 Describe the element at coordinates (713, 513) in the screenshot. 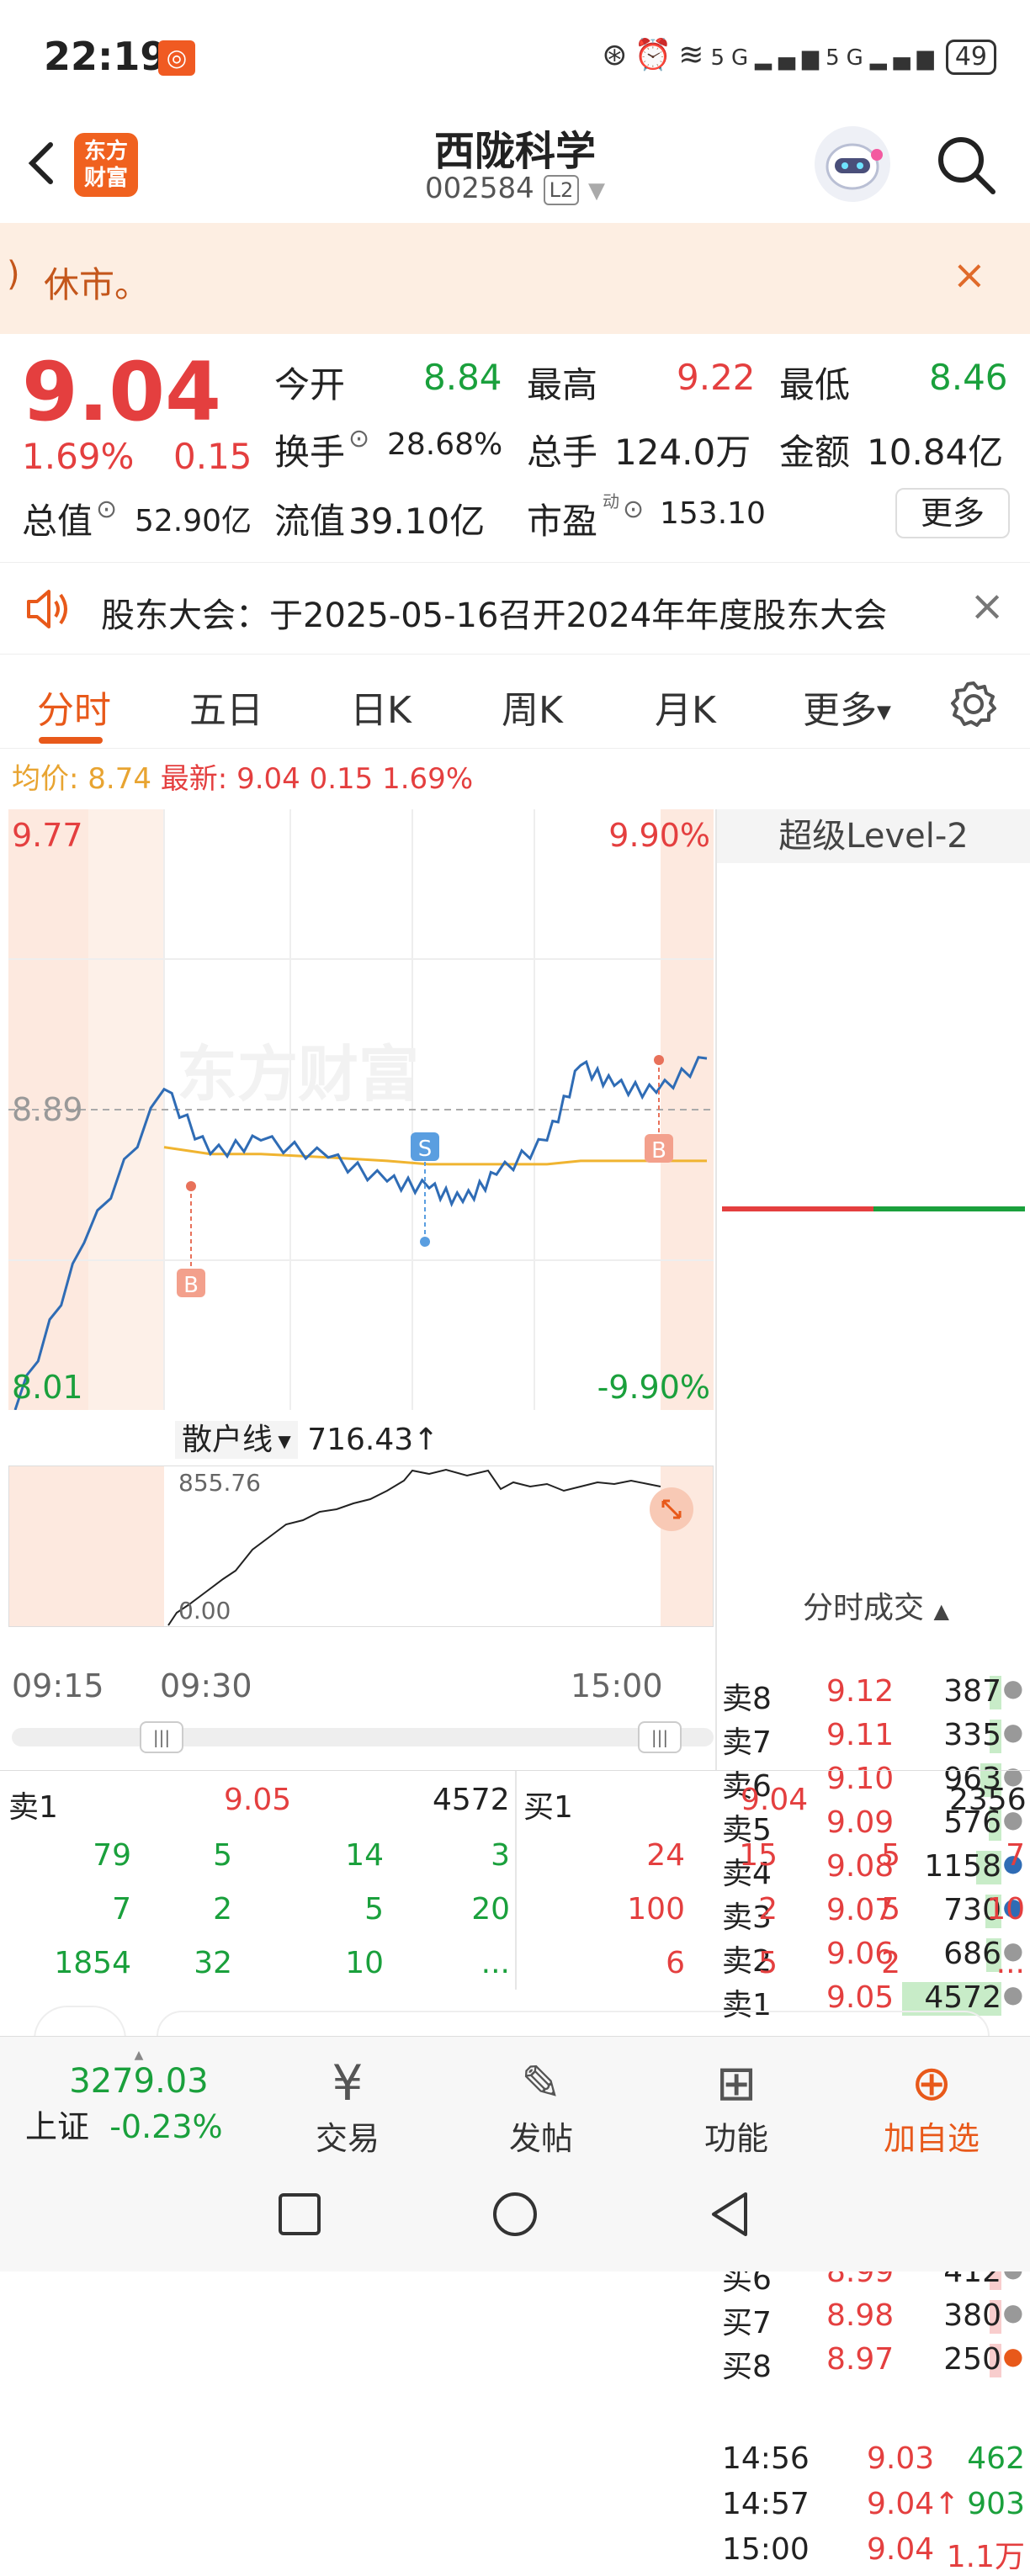

I see `pe-value: 153.10` at that location.